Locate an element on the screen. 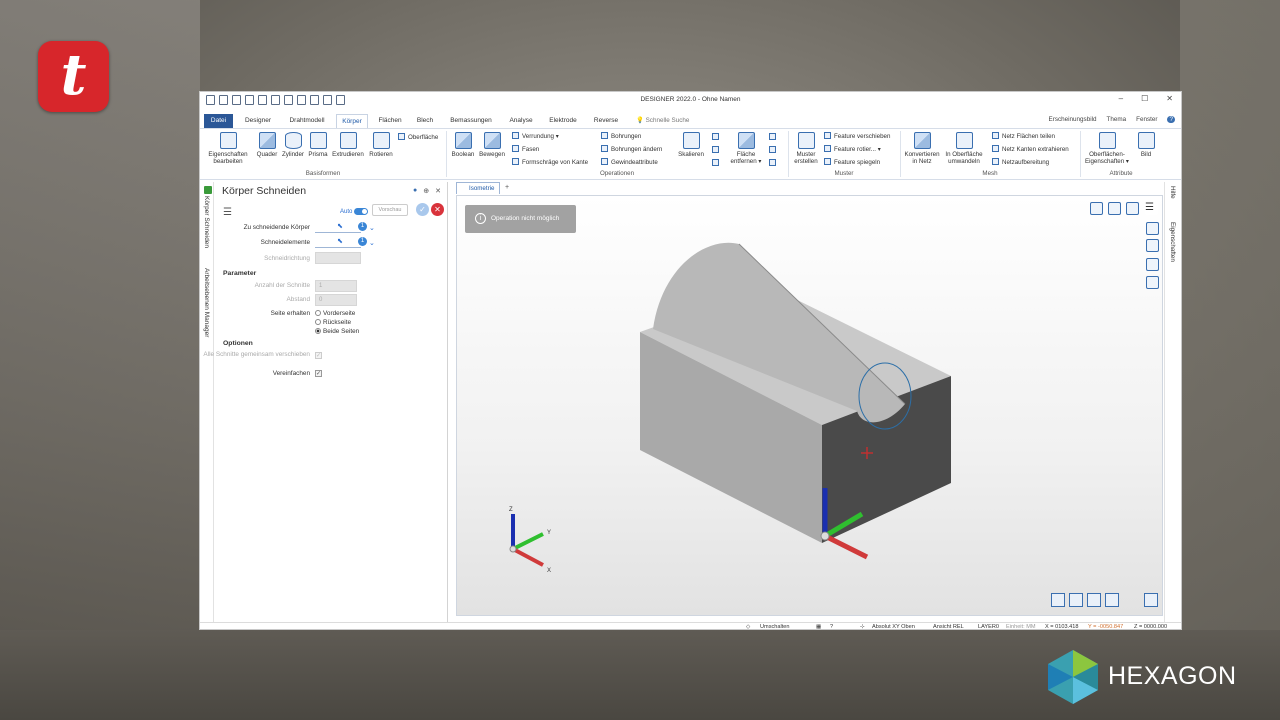 Image resolution: width=1280 pixels, height=720 pixels. visibility-icon is located at coordinates (1152, 282).